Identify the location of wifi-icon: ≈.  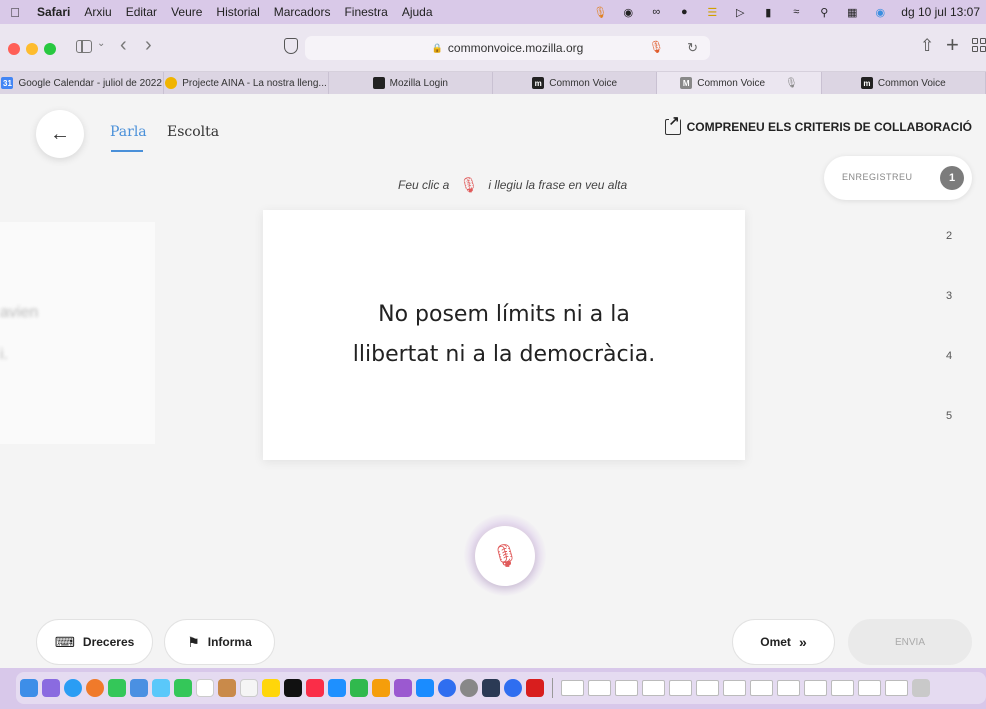
(796, 12).